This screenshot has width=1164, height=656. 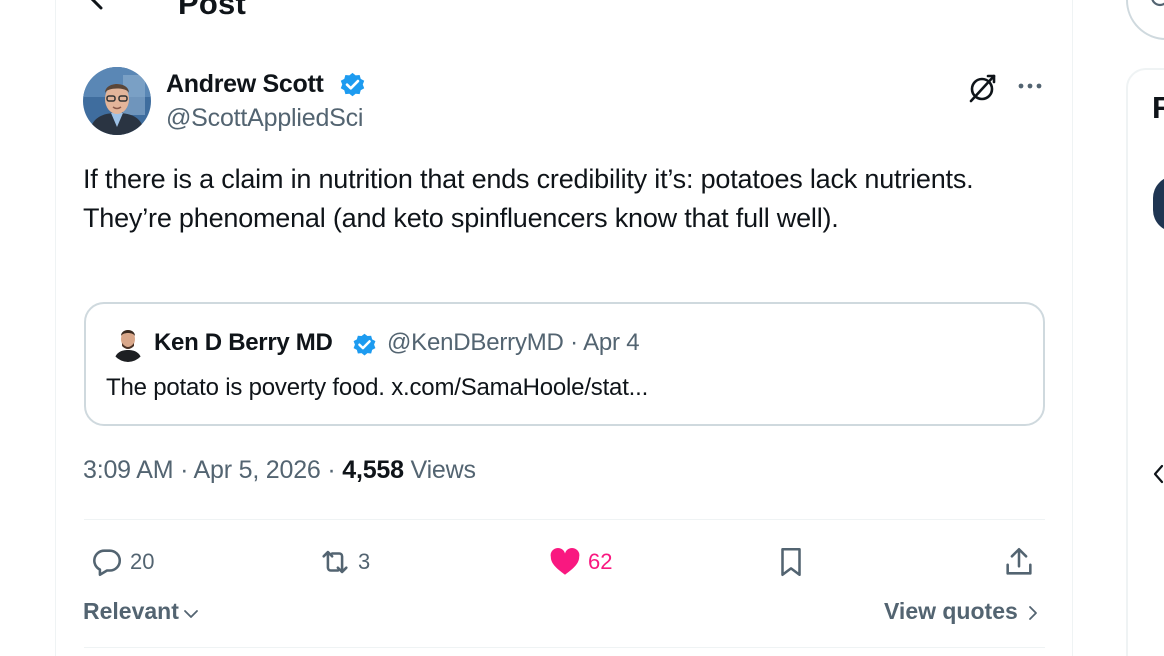 What do you see at coordinates (951, 611) in the screenshot?
I see `view-quotes-label: View quotes` at bounding box center [951, 611].